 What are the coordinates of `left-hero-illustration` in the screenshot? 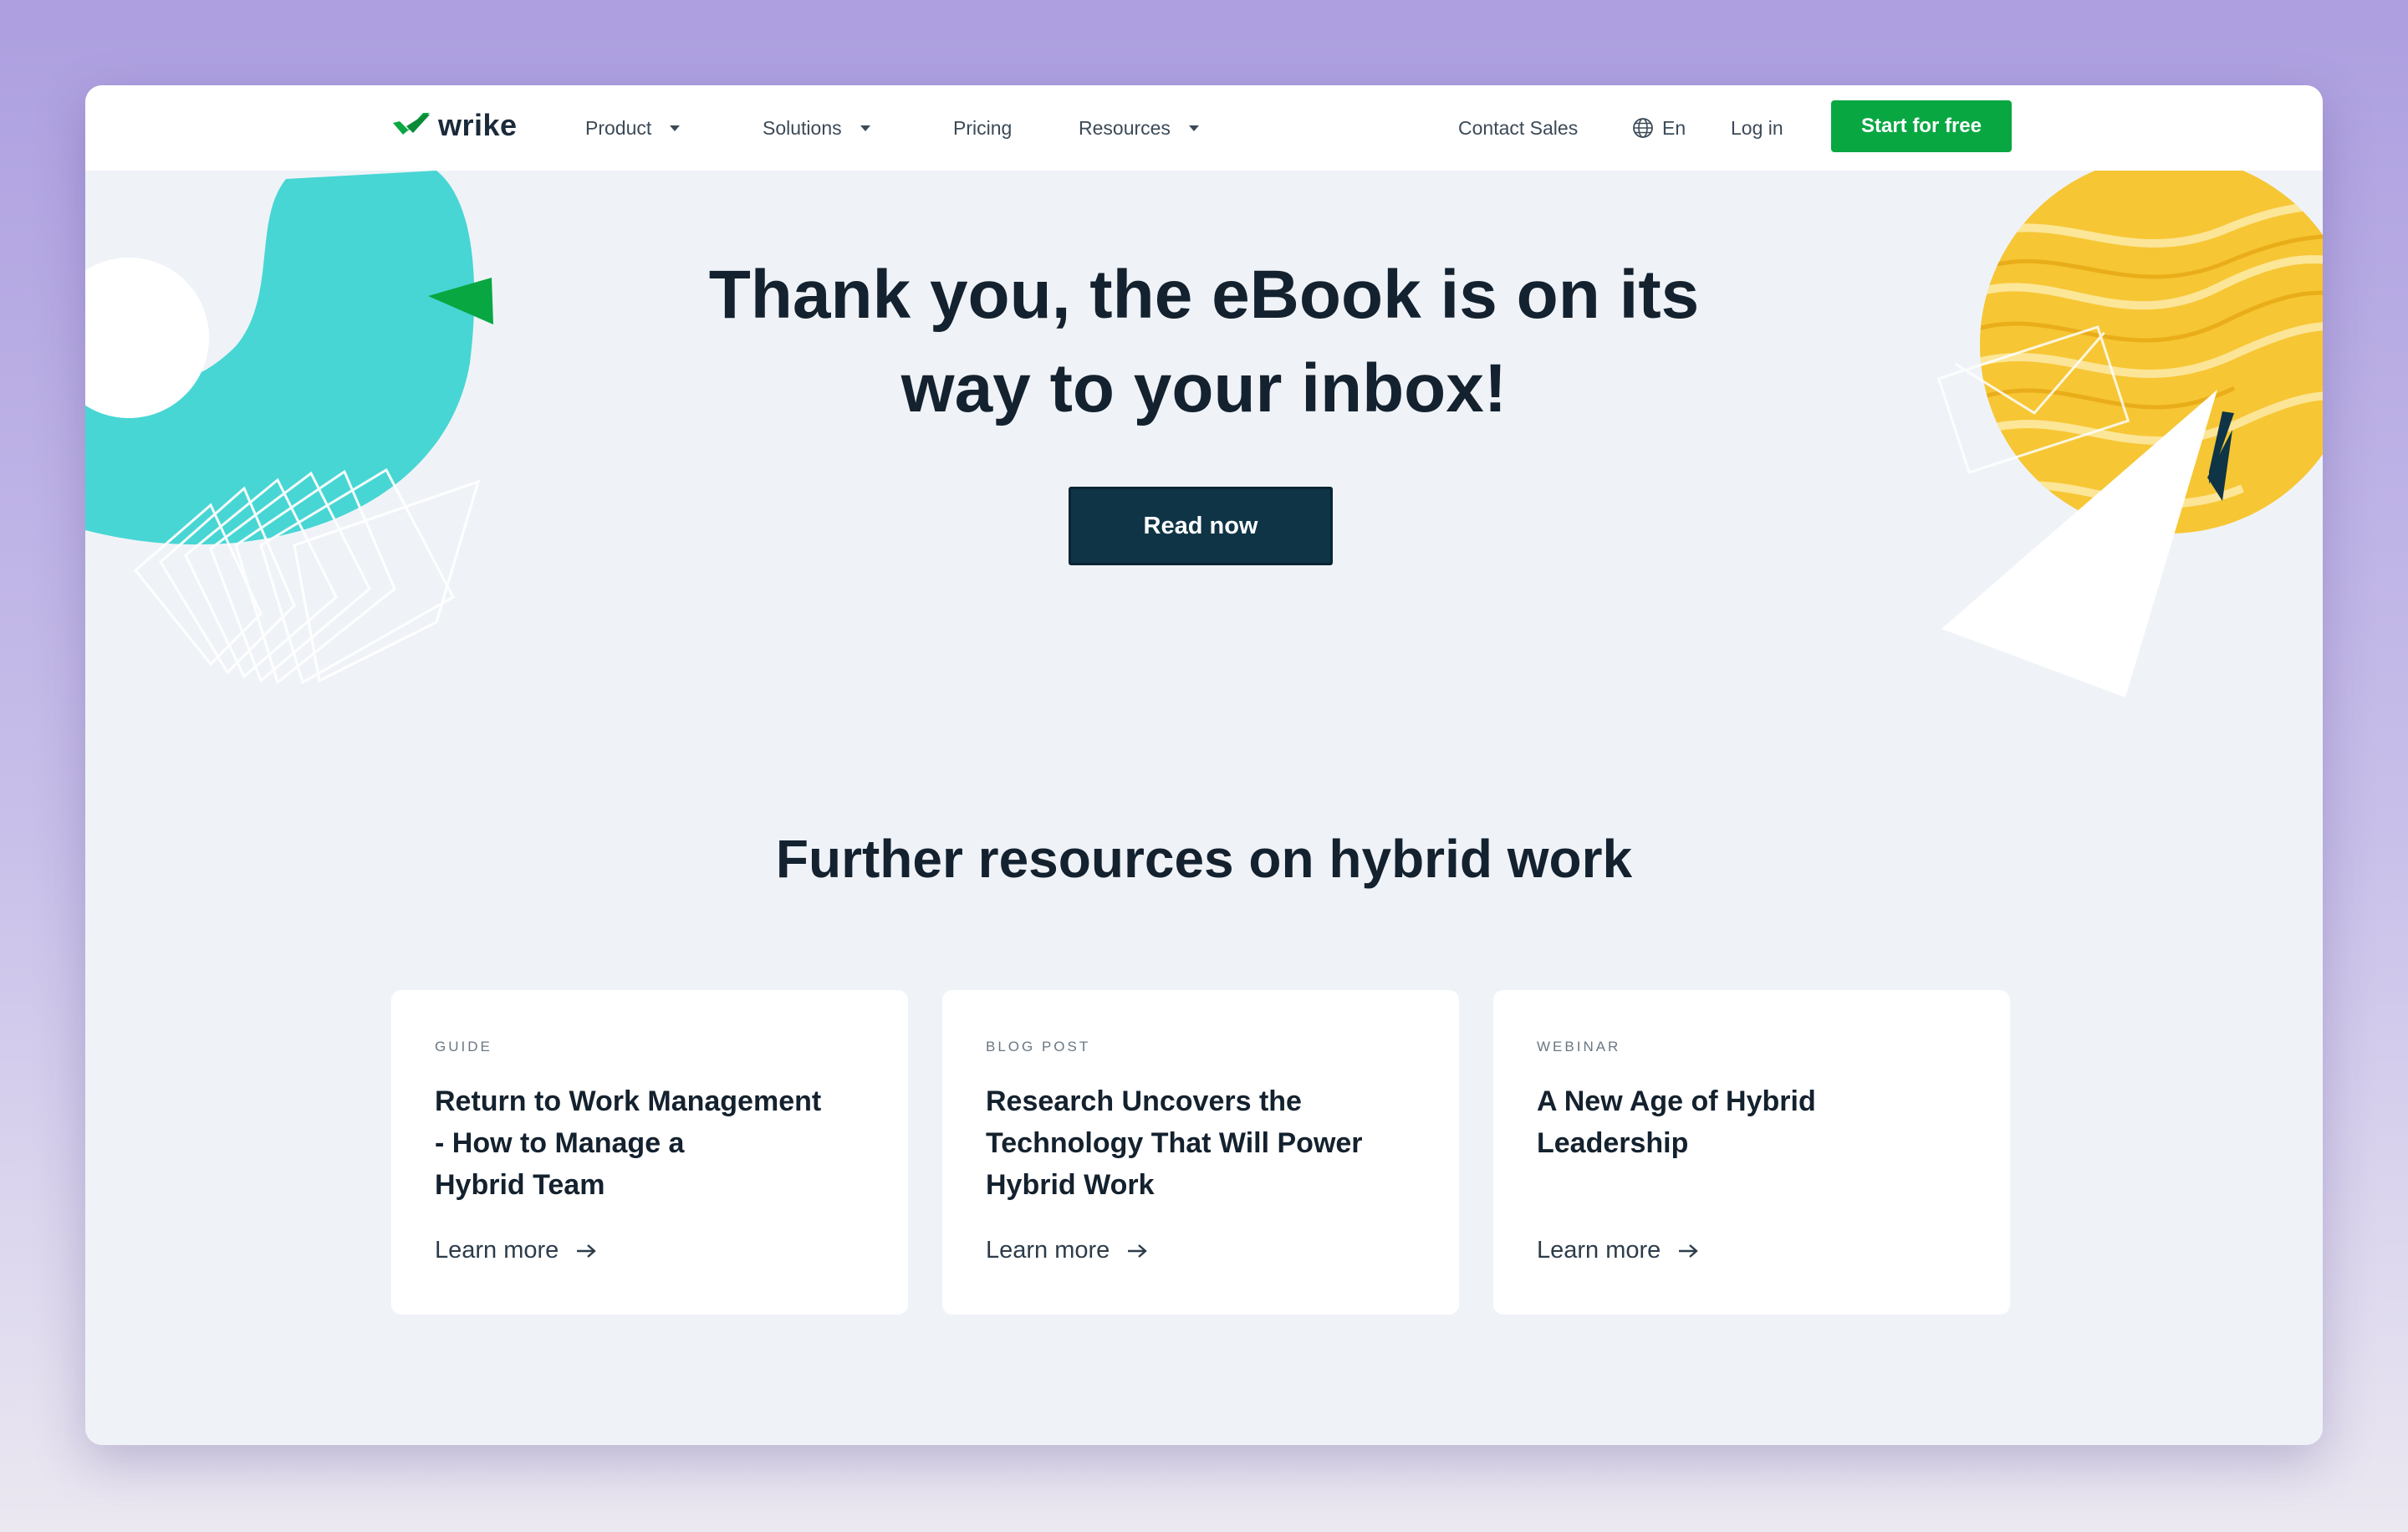 It's located at (289, 428).